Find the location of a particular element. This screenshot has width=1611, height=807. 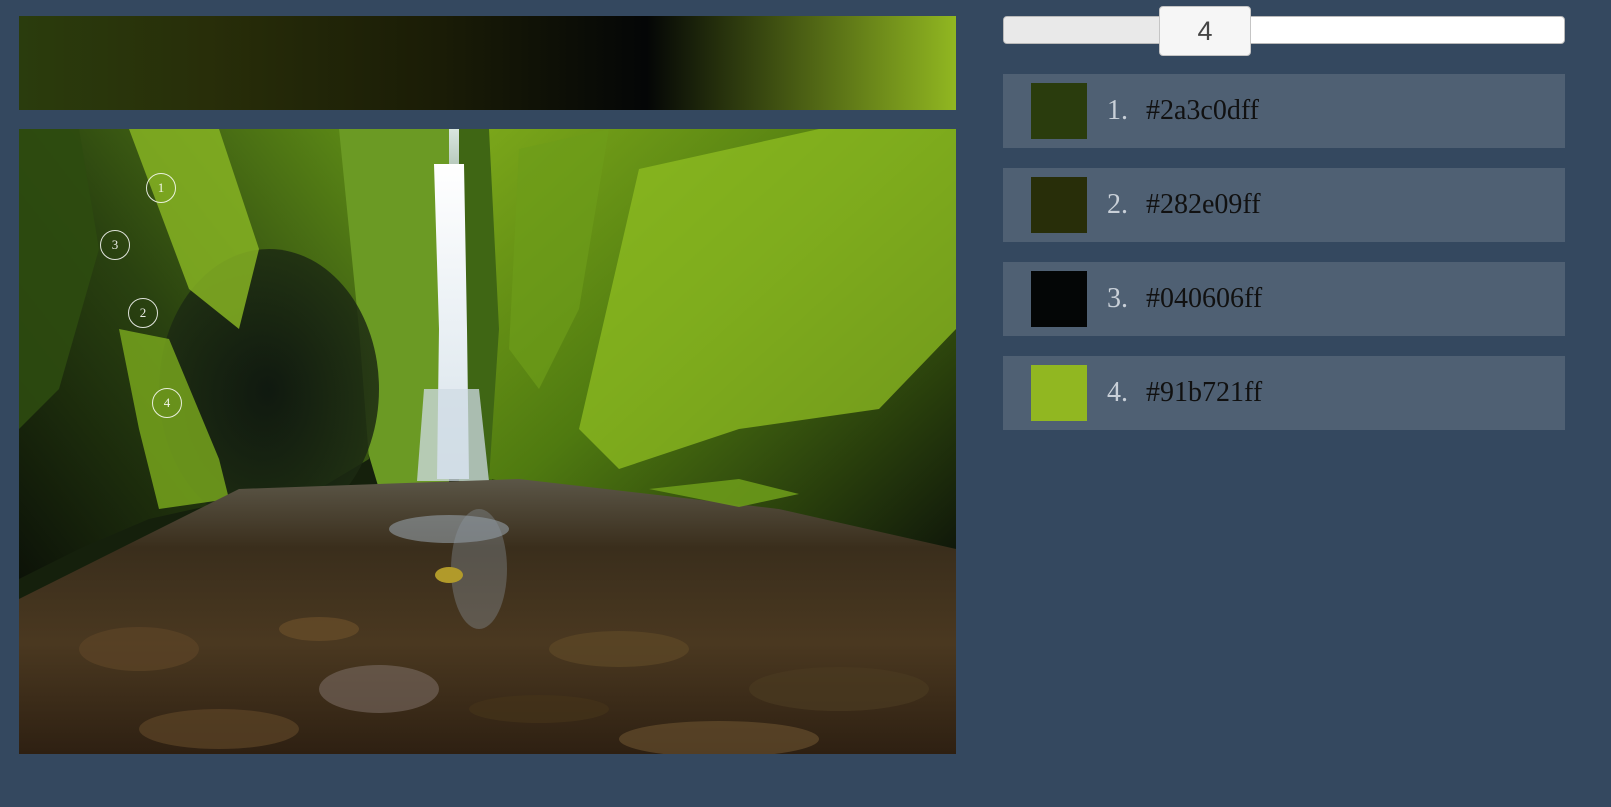

color-marker-1: 1 is located at coordinates (161, 188).